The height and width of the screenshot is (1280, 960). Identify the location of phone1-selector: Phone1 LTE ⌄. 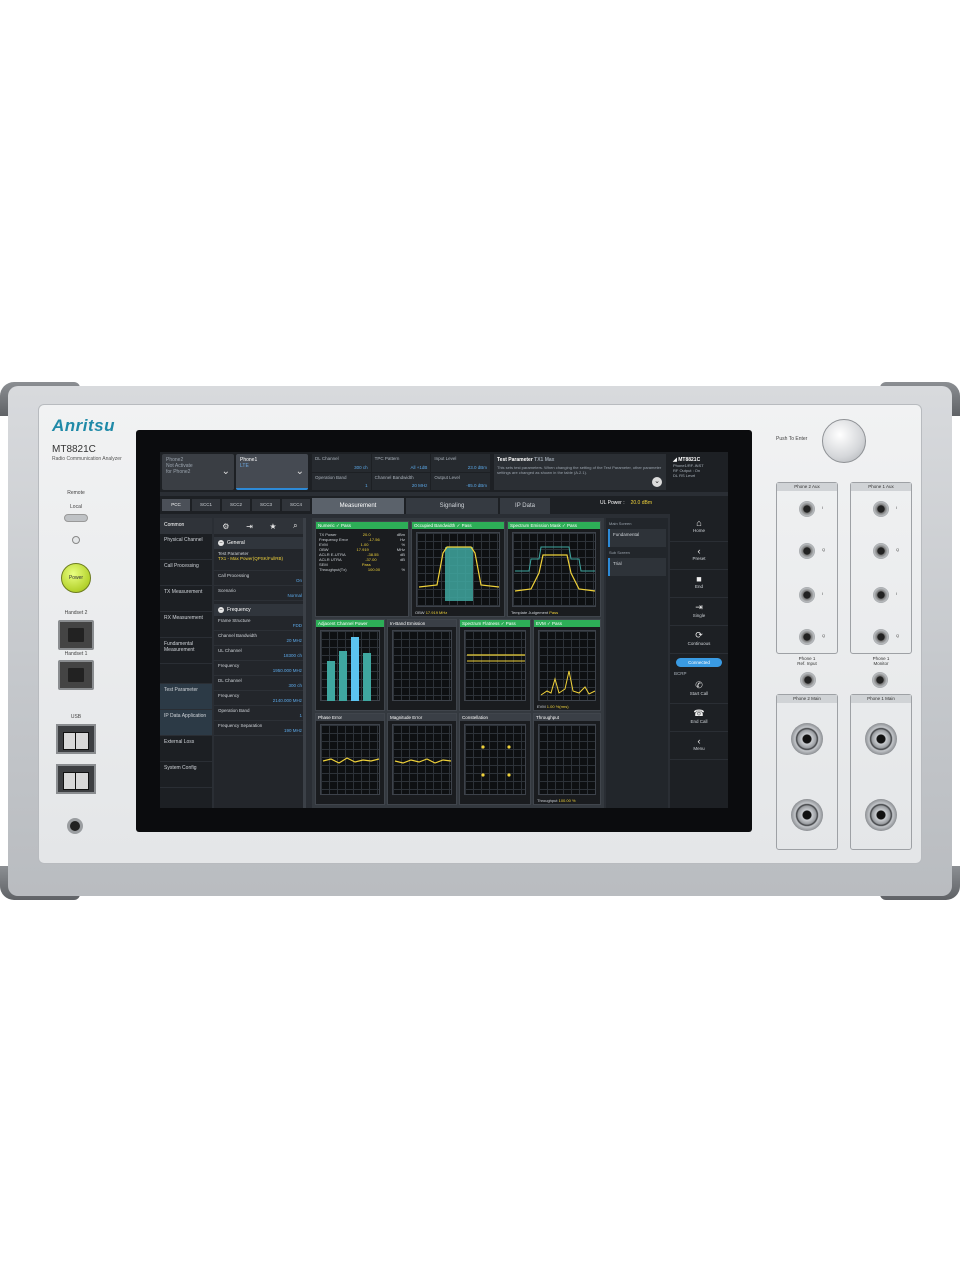
(272, 472).